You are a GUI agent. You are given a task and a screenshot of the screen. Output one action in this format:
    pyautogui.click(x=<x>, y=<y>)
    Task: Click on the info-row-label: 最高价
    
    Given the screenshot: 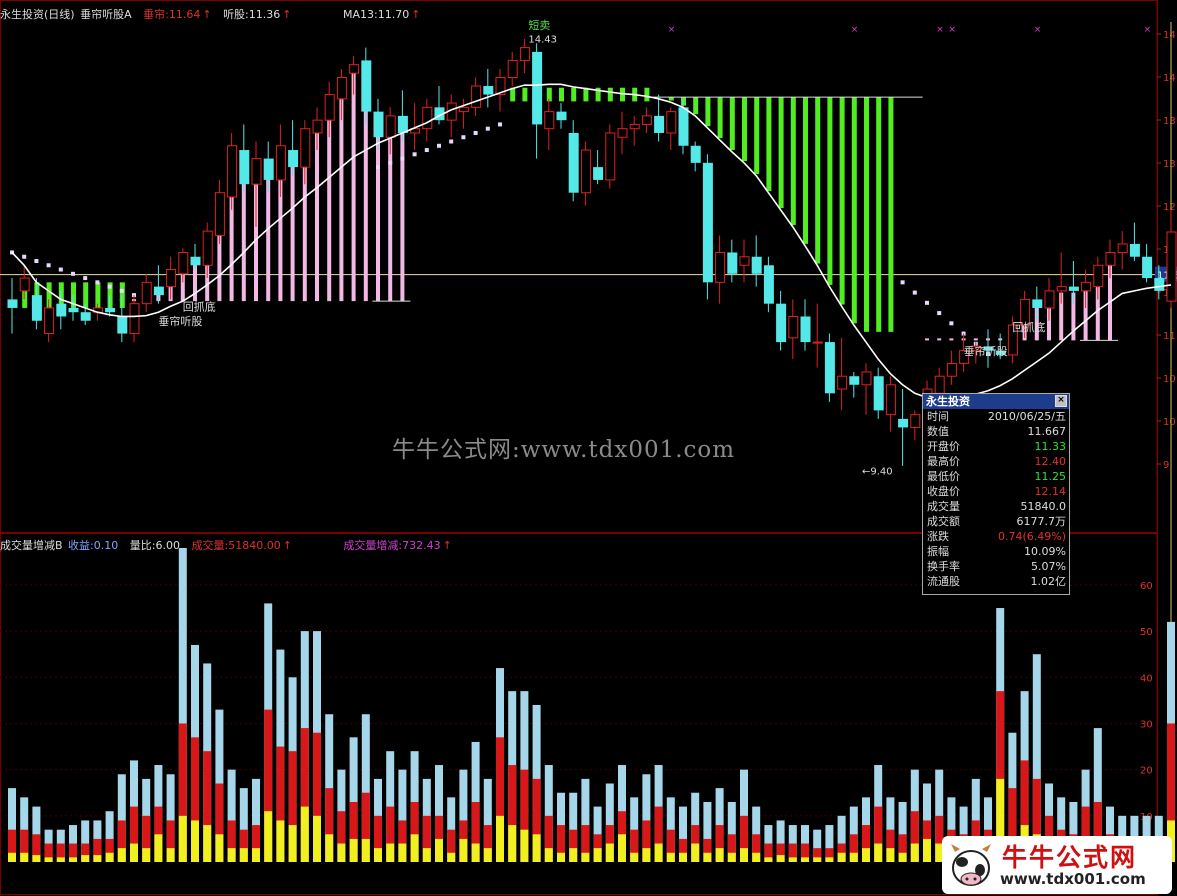 What is the action you would take?
    pyautogui.click(x=943, y=461)
    